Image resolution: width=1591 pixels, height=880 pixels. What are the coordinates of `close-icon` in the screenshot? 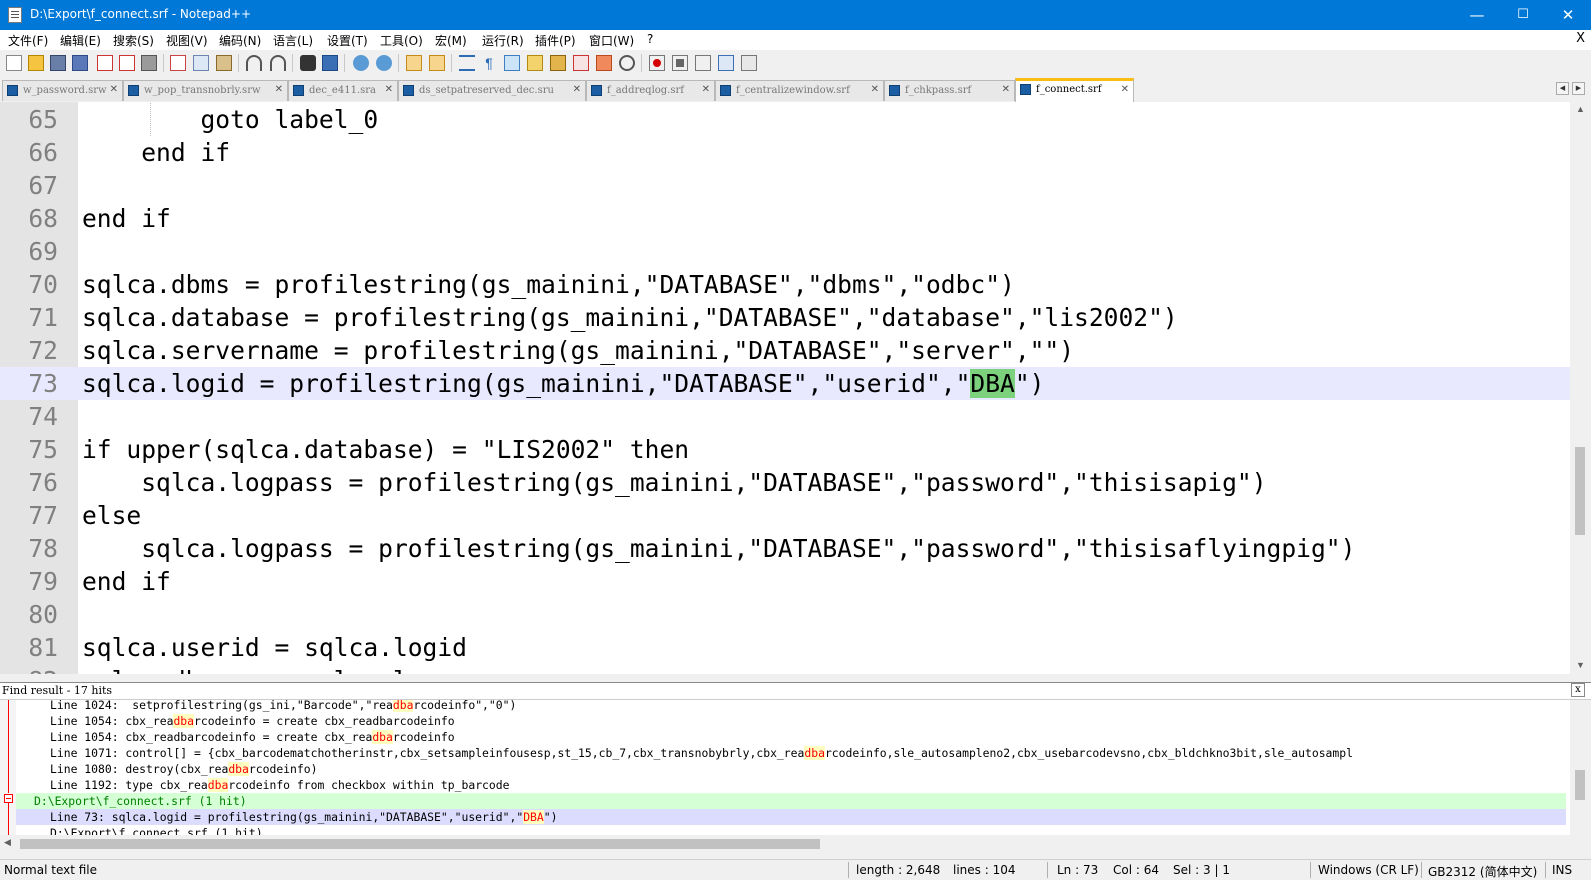 It's located at (105, 63).